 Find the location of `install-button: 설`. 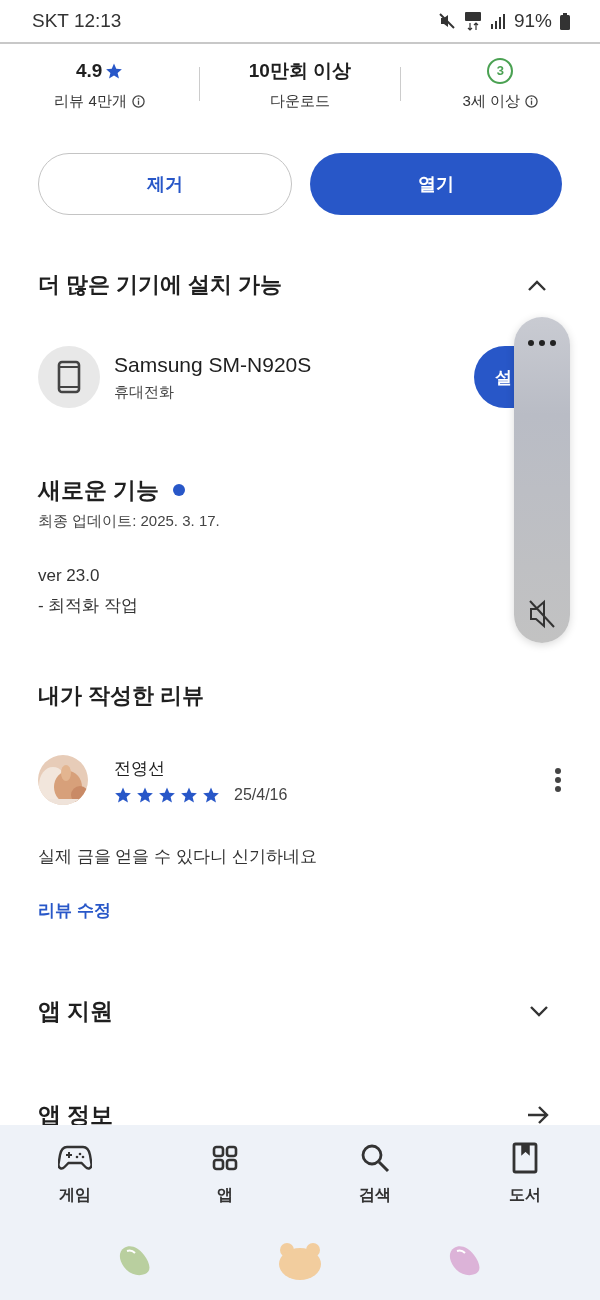

install-button: 설 is located at coordinates (494, 377).